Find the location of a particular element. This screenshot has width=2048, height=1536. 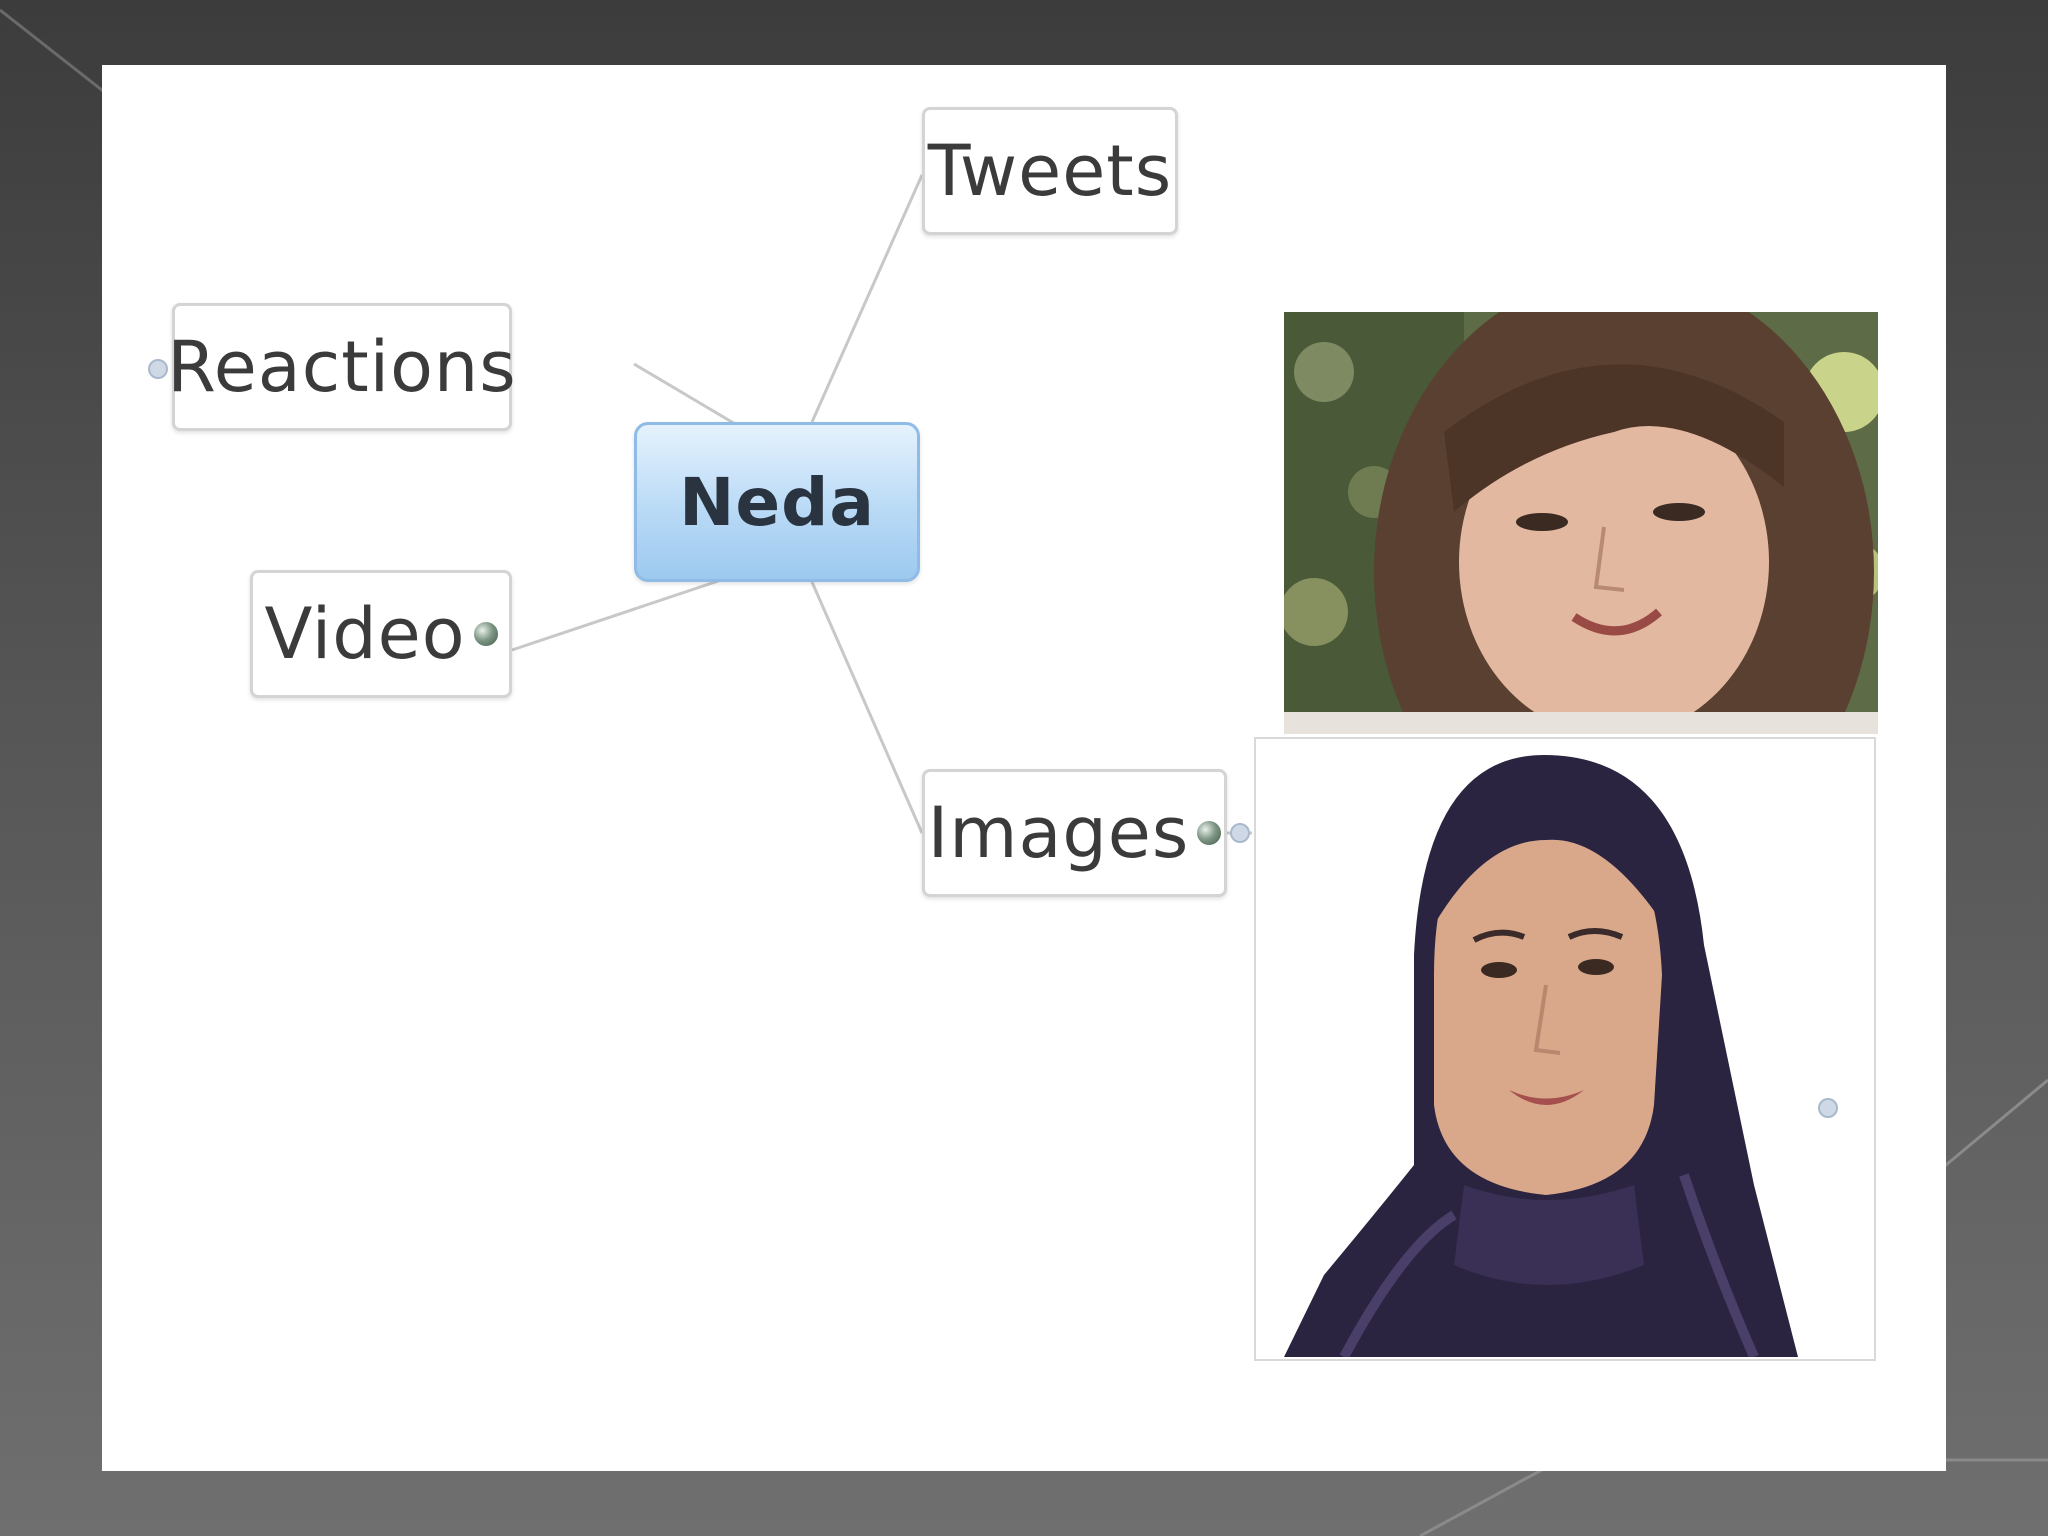

images-attachment-icon is located at coordinates (1209, 833).